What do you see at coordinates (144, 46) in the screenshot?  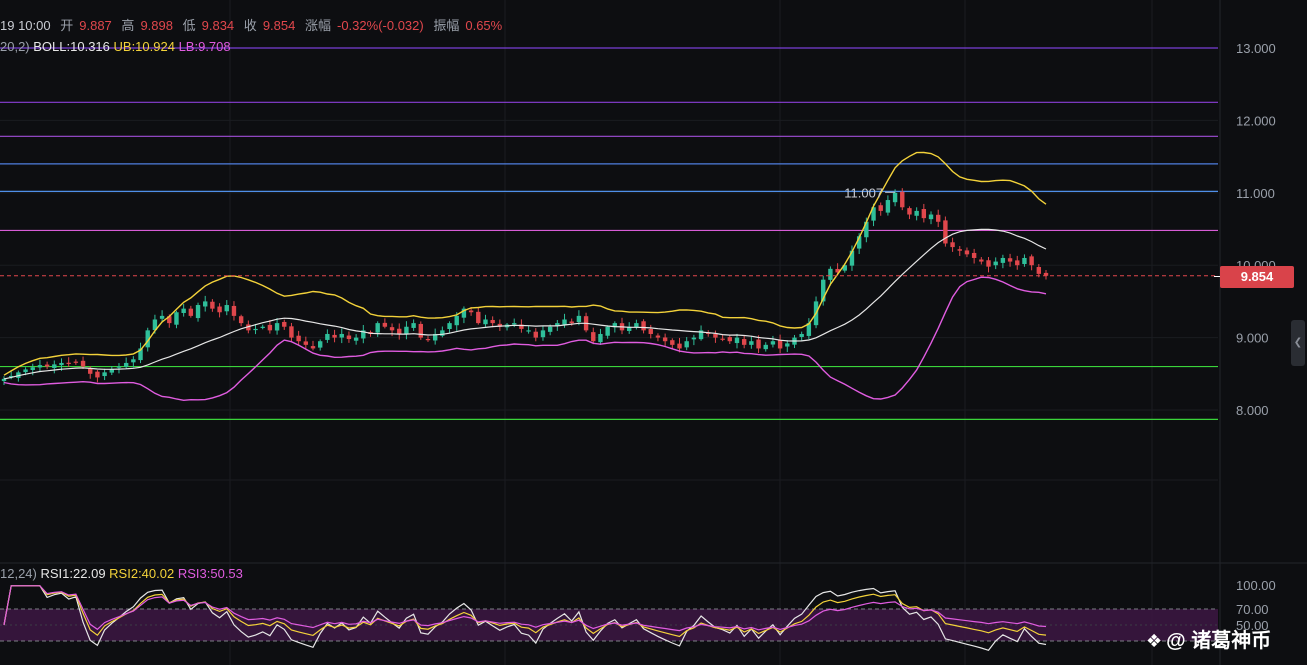 I see `boll-ub-value: UB:10.924` at bounding box center [144, 46].